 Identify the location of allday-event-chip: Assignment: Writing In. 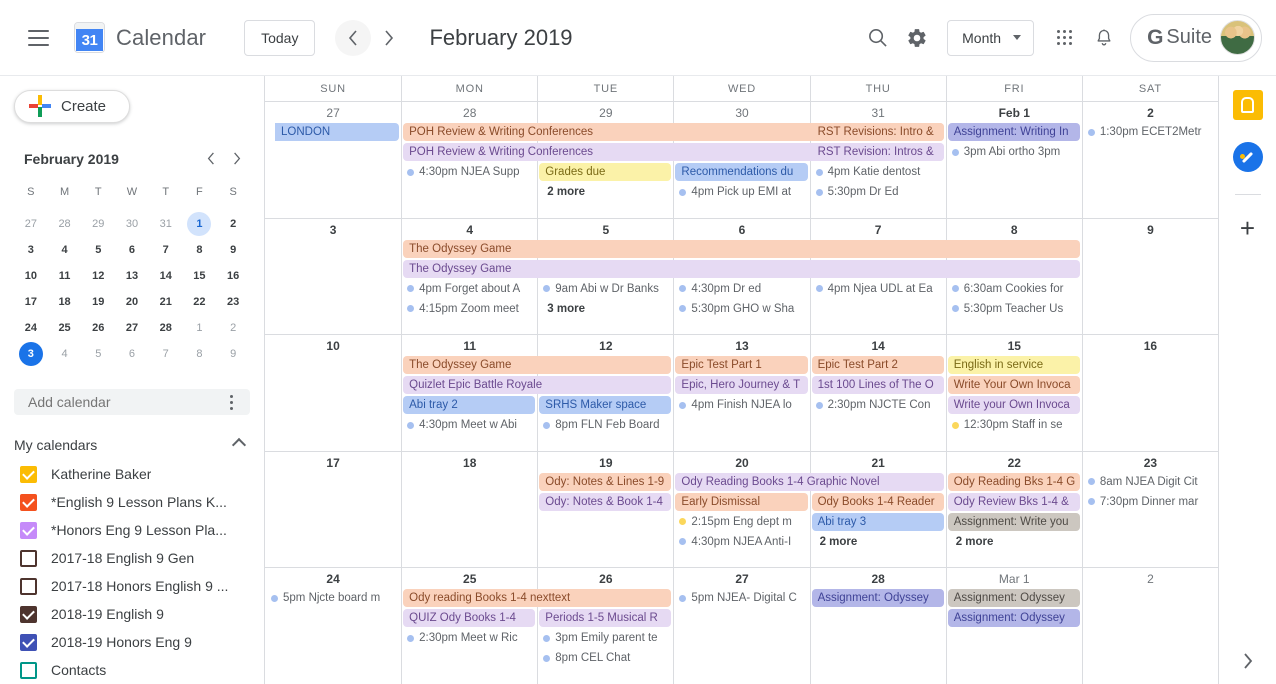
(1013, 132).